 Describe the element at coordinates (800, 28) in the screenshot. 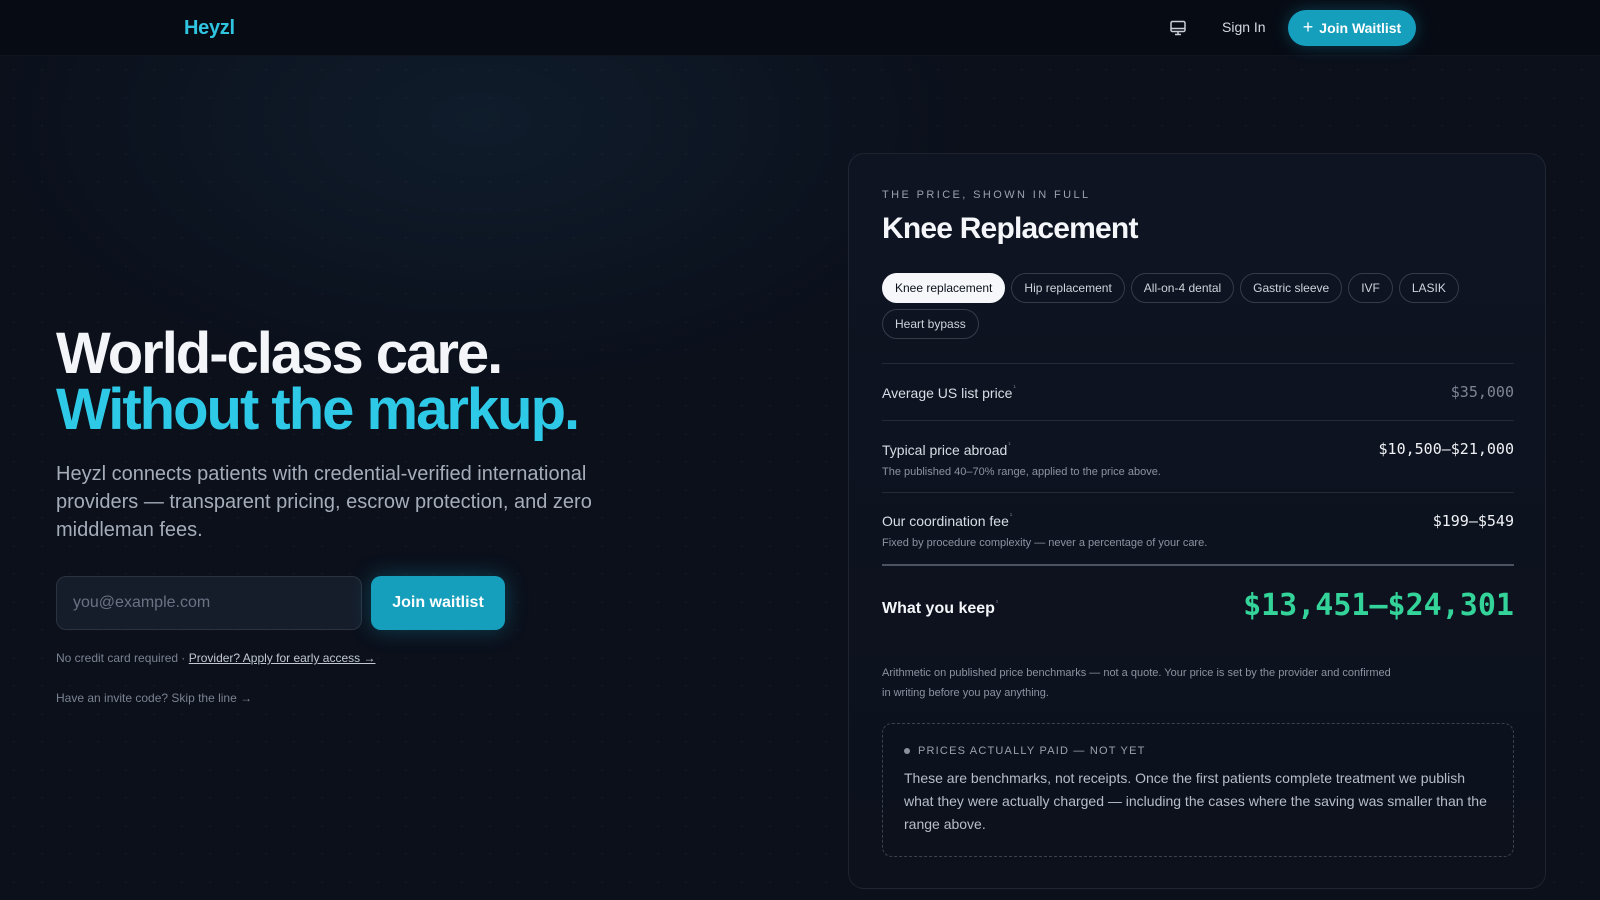

I see `top-nav: Heyzl Sign In + Join Waitlist` at that location.